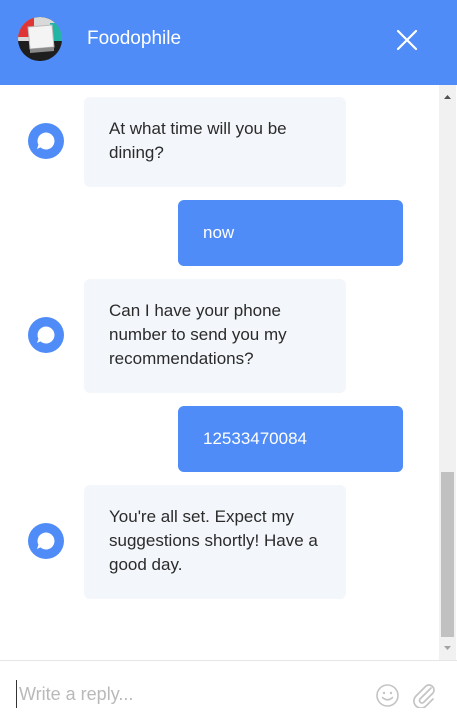 The height and width of the screenshot is (723, 457). I want to click on reply-input, so click(186, 694).